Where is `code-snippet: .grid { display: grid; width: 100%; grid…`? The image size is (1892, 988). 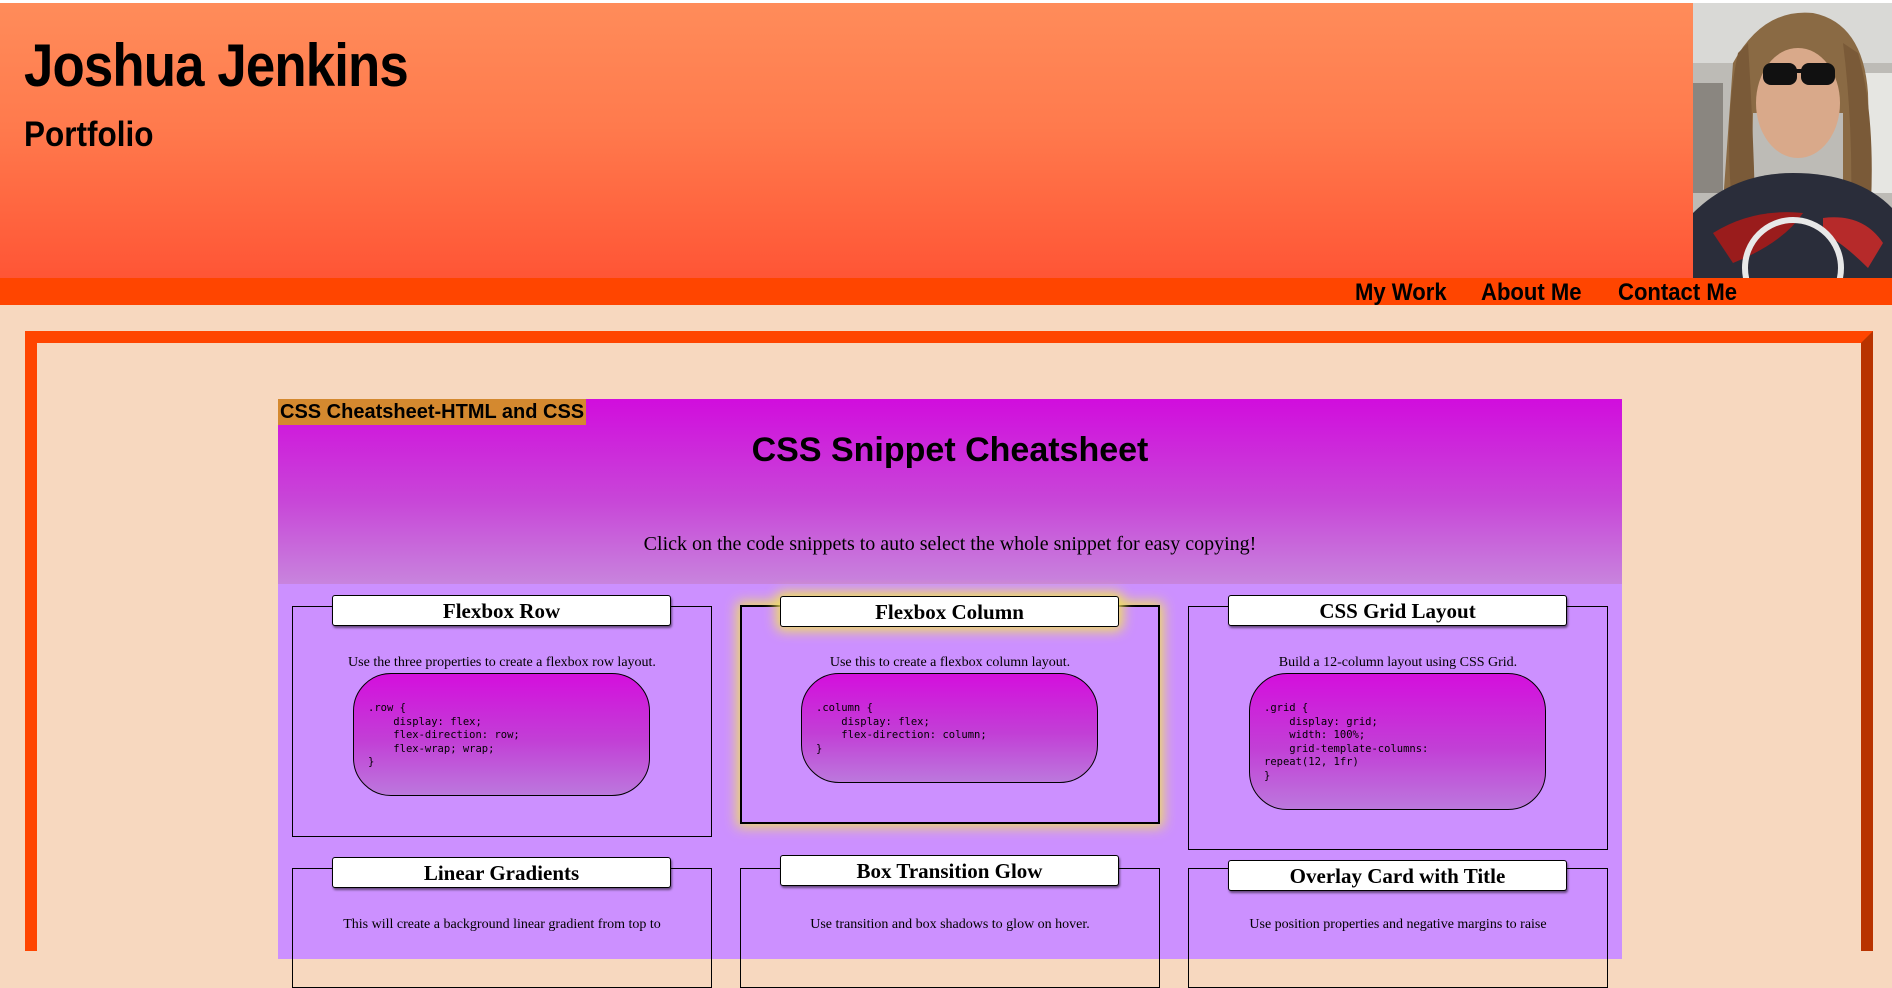 code-snippet: .grid { display: grid; width: 100%; grid… is located at coordinates (1397, 741).